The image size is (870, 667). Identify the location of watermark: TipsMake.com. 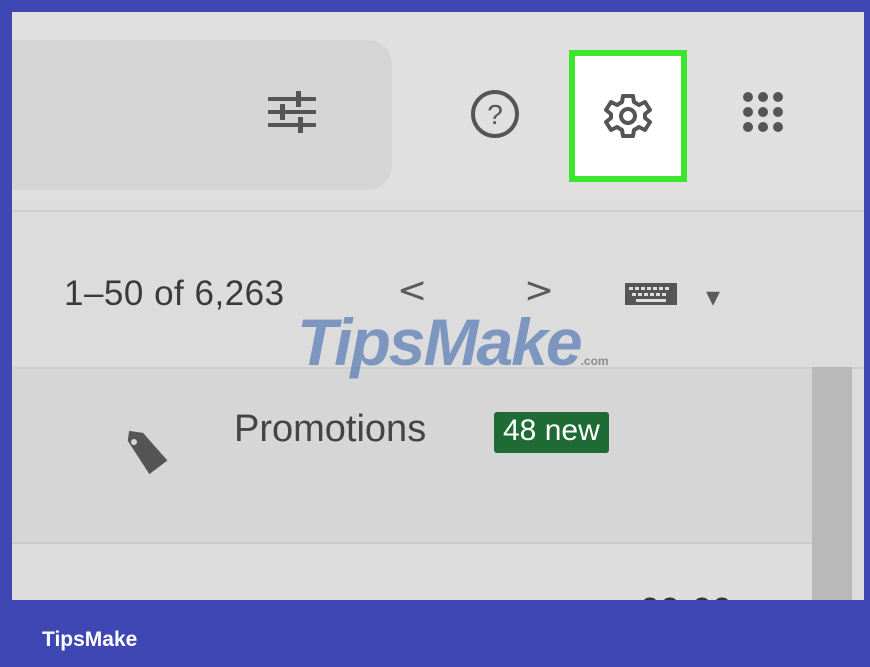
(453, 342).